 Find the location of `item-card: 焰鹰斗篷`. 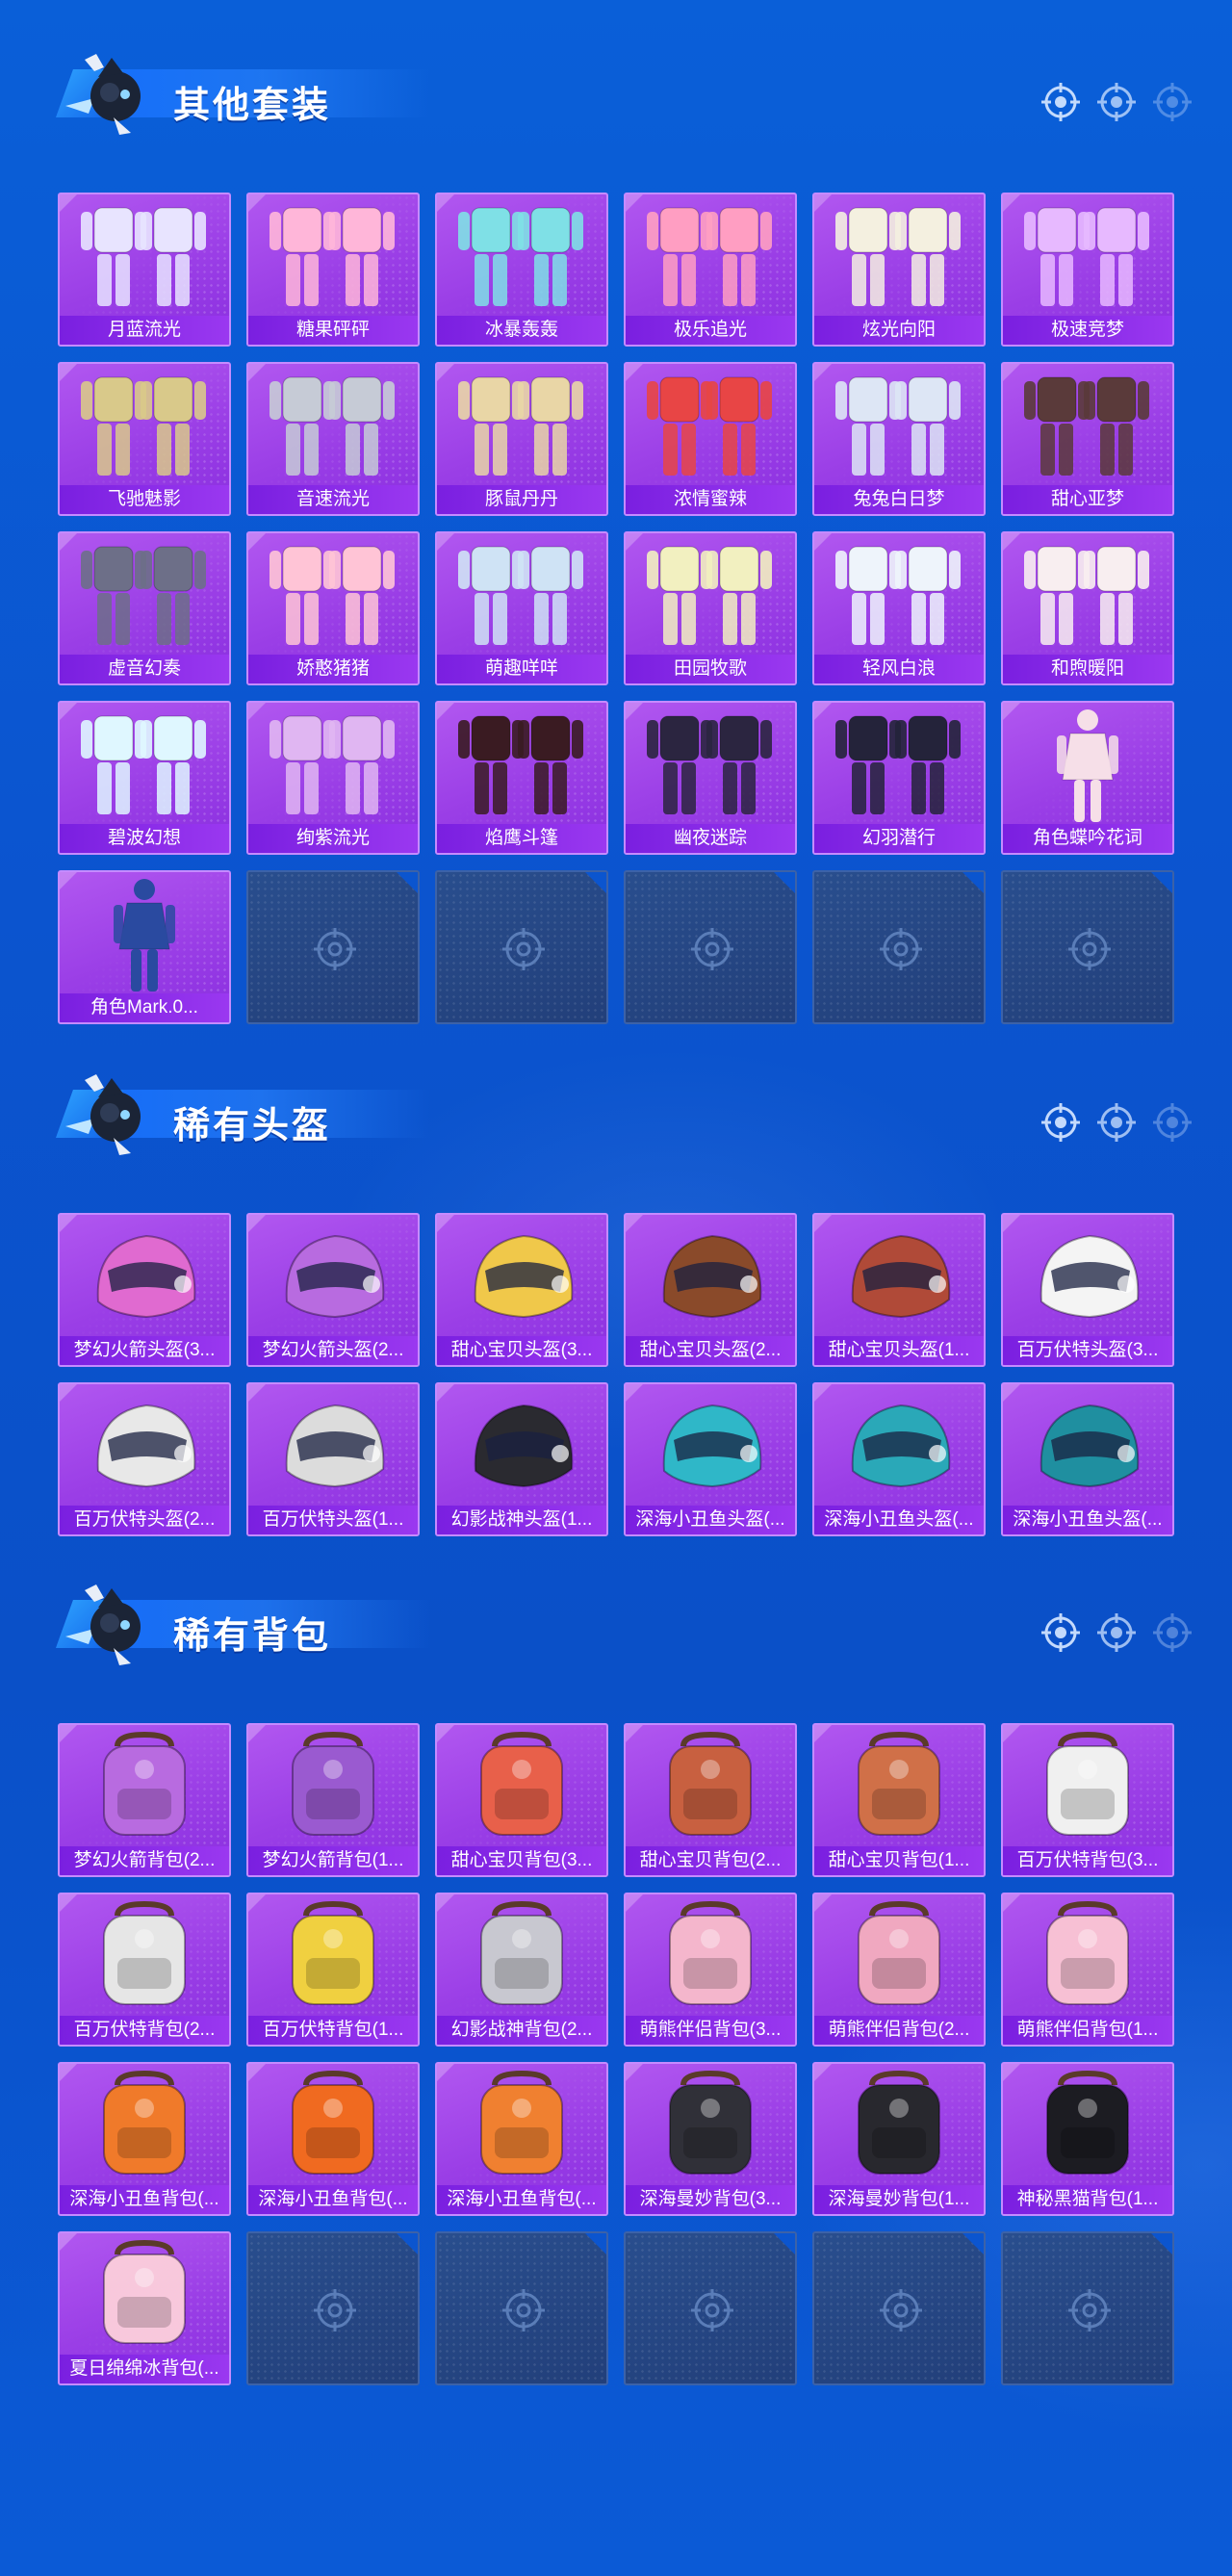

item-card: 焰鹰斗篷 is located at coordinates (521, 778).